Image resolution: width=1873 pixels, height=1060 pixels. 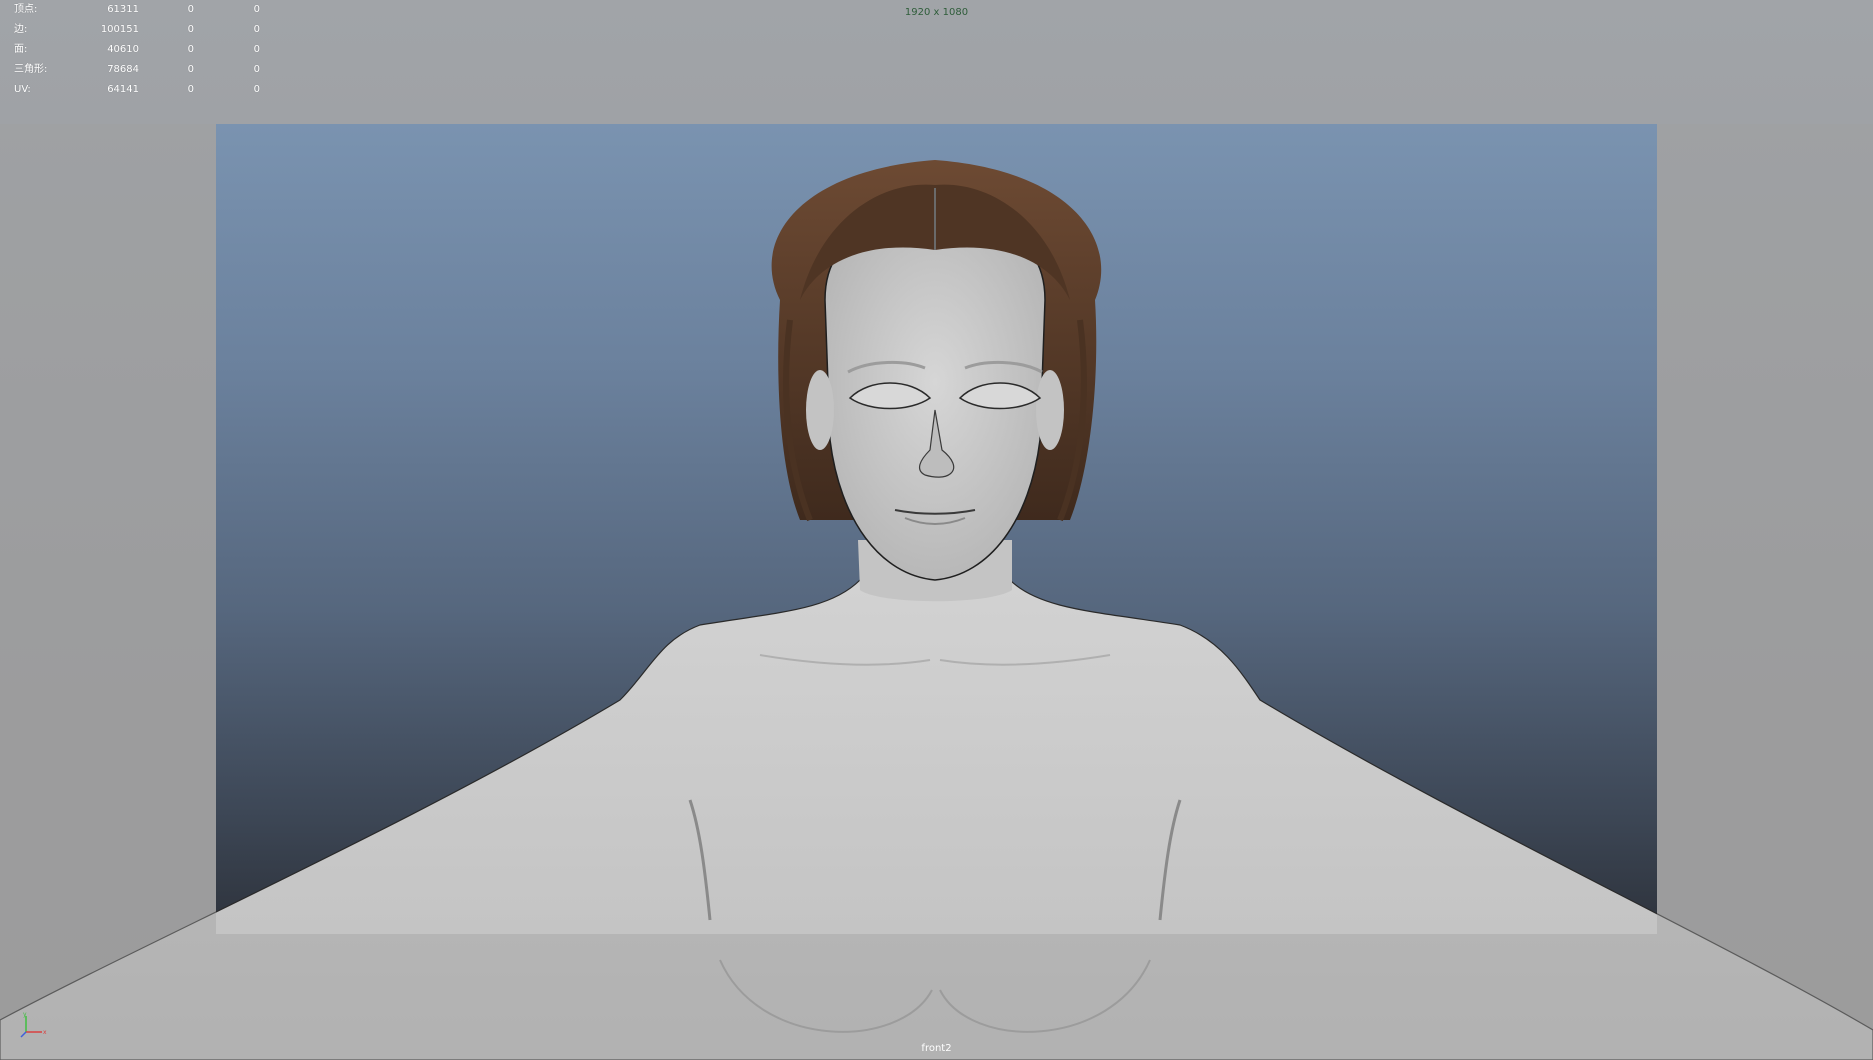 I want to click on hud-row-uvs: UV: 64141 0 0, so click(x=149, y=90).